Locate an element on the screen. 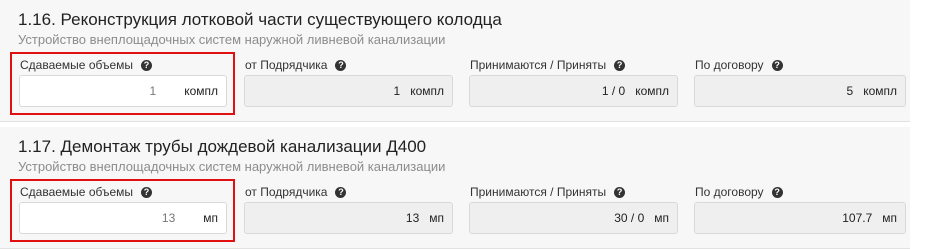 The image size is (927, 249). contractor-unit: мп is located at coordinates (436, 218).